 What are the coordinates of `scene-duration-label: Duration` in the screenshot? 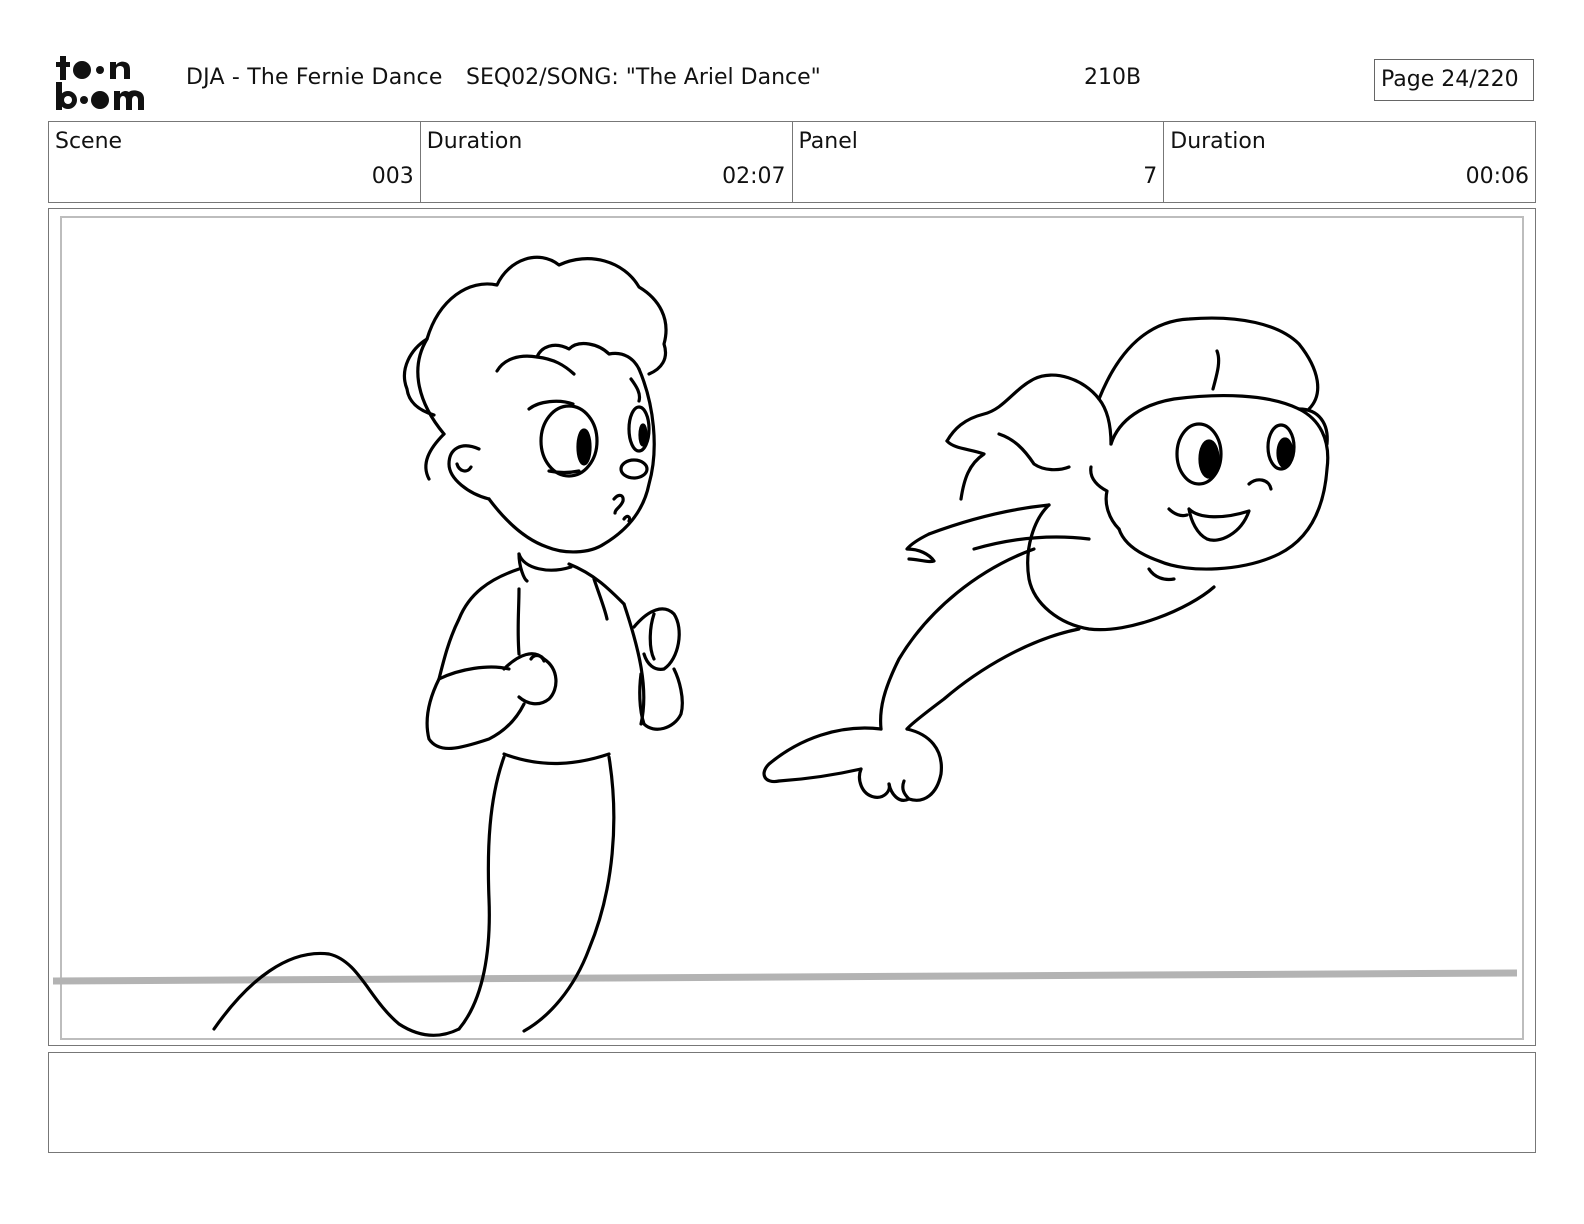 It's located at (474, 141).